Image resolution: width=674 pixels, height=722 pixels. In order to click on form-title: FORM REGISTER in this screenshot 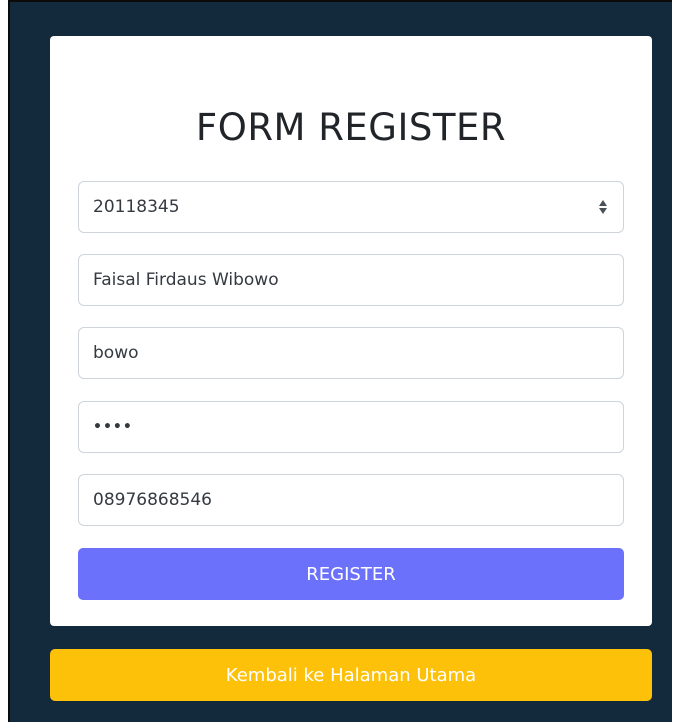, I will do `click(351, 127)`.